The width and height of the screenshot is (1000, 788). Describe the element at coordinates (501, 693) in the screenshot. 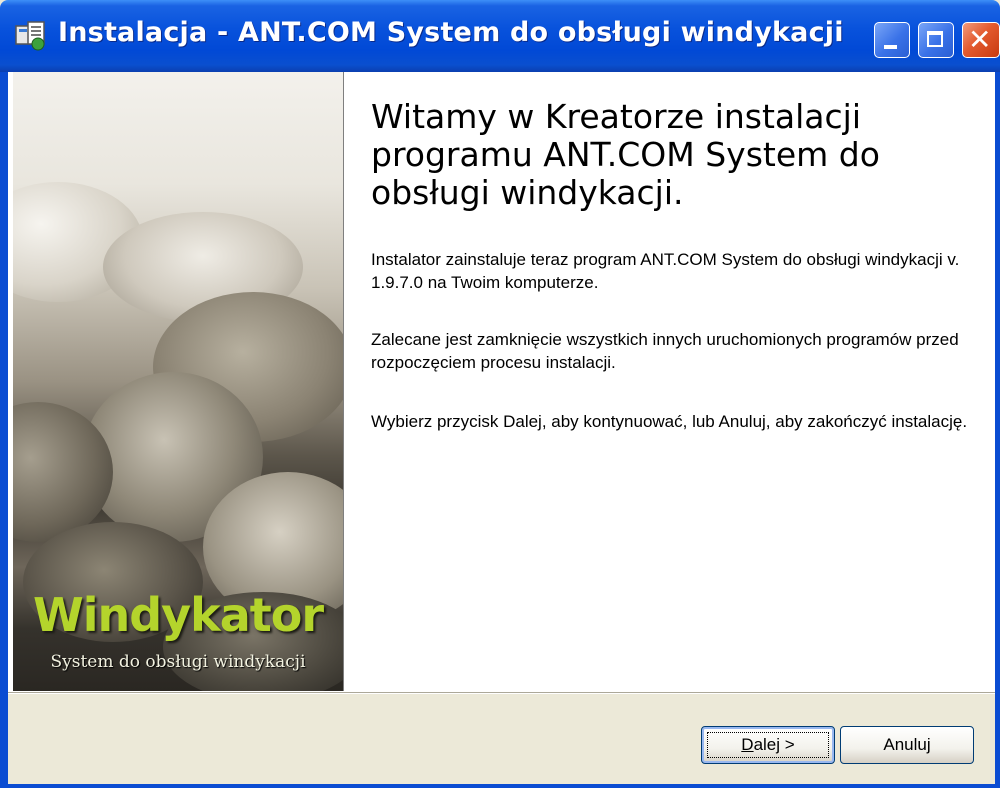

I see `footer-separator` at that location.